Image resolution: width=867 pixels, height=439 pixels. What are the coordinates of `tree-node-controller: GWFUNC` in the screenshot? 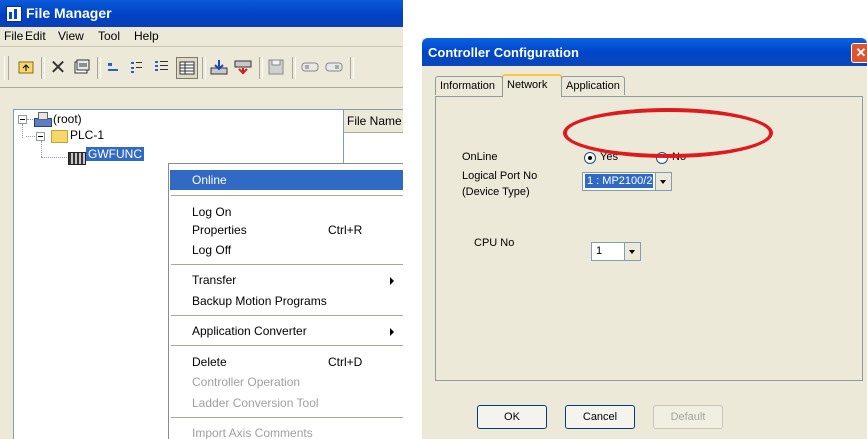 It's located at (115, 154).